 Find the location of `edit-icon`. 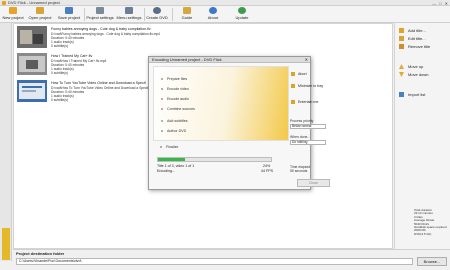

edit-icon is located at coordinates (401, 38).